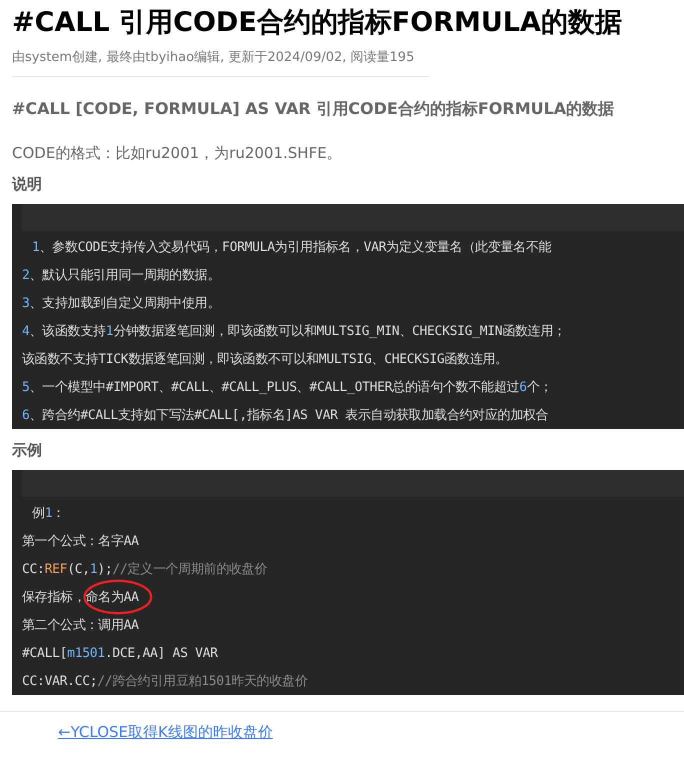 The image size is (684, 766). Describe the element at coordinates (80, 597) in the screenshot. I see `code-line: 保存指标，命名为AA` at that location.